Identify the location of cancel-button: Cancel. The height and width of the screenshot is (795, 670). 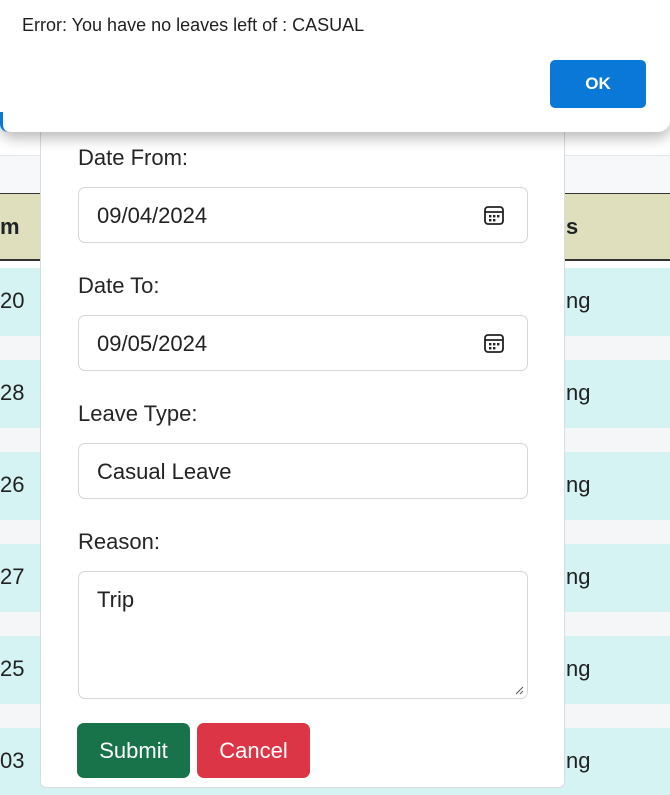
(253, 750).